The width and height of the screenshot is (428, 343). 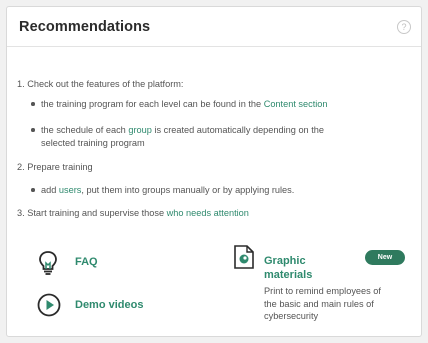 I want to click on bullet-text: add, so click(x=50, y=190).